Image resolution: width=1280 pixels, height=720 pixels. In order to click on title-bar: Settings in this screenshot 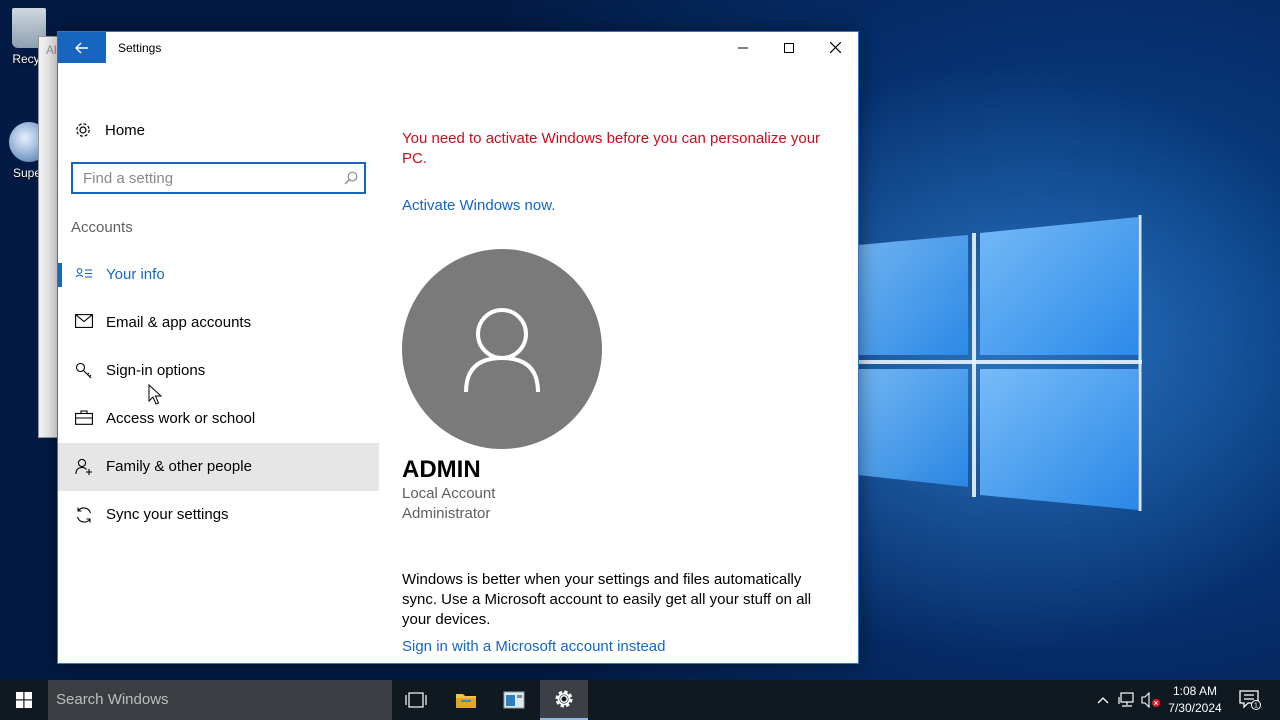, I will do `click(458, 47)`.